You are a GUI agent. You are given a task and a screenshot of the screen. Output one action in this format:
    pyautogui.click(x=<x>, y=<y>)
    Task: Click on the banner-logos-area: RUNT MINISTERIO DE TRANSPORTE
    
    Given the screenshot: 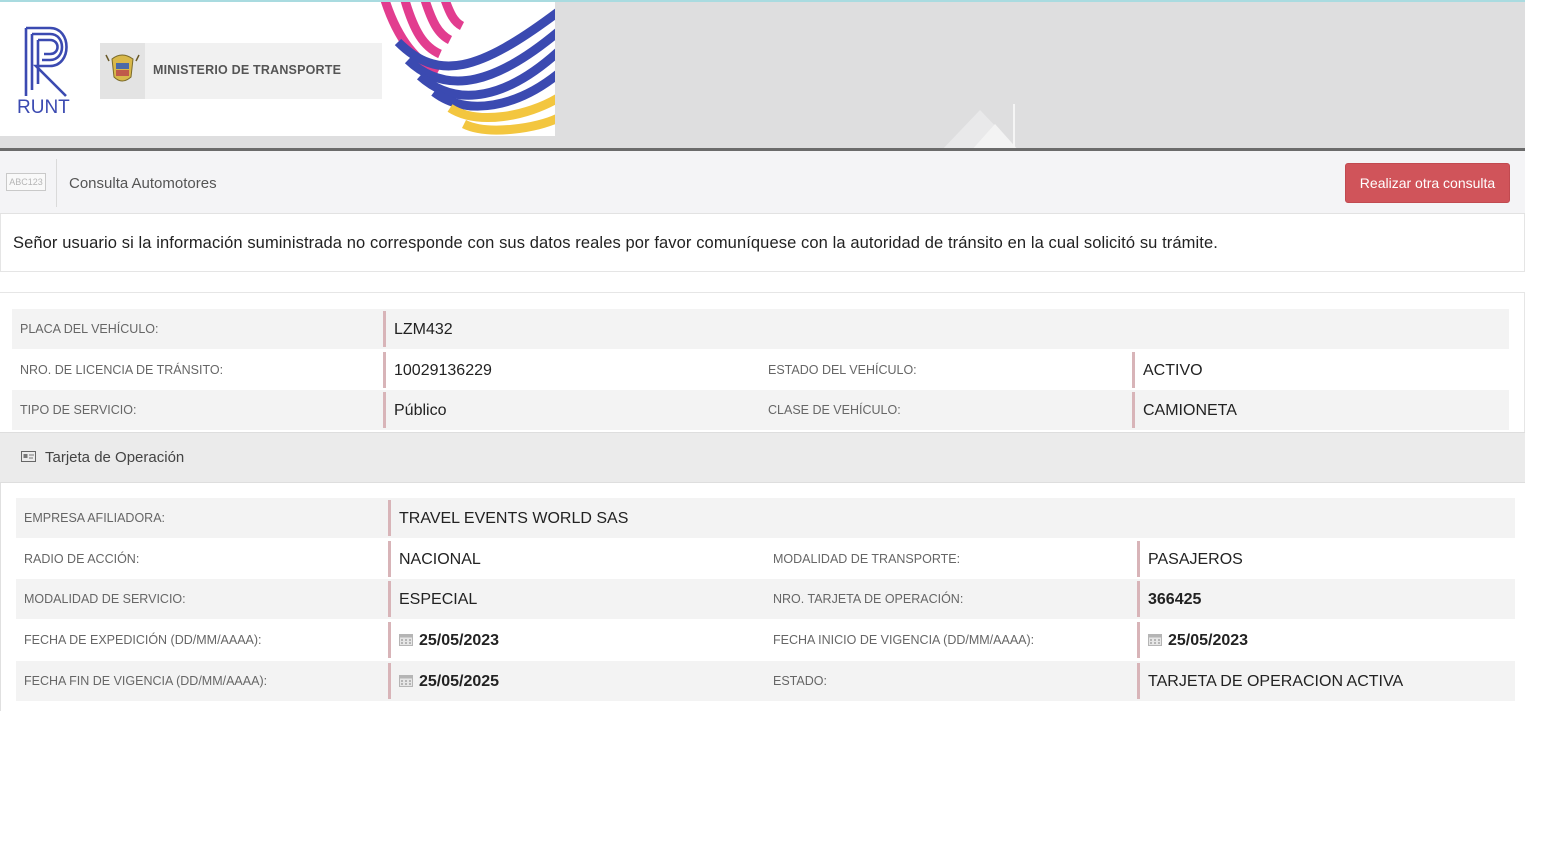 What is the action you would take?
    pyautogui.click(x=277, y=69)
    